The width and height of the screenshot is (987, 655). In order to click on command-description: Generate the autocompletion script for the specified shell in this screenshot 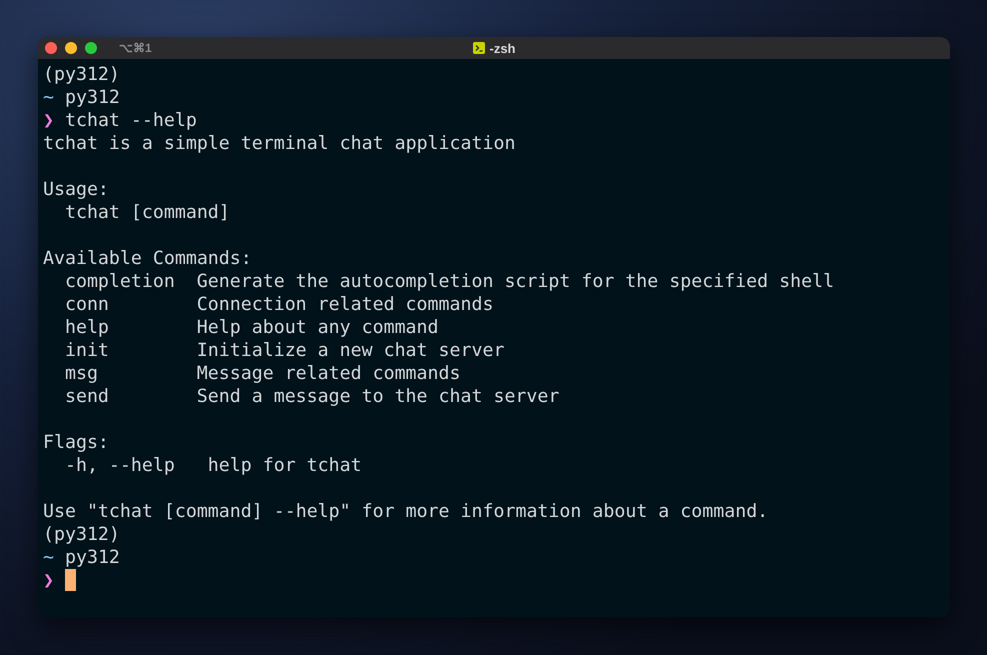, I will do `click(515, 281)`.